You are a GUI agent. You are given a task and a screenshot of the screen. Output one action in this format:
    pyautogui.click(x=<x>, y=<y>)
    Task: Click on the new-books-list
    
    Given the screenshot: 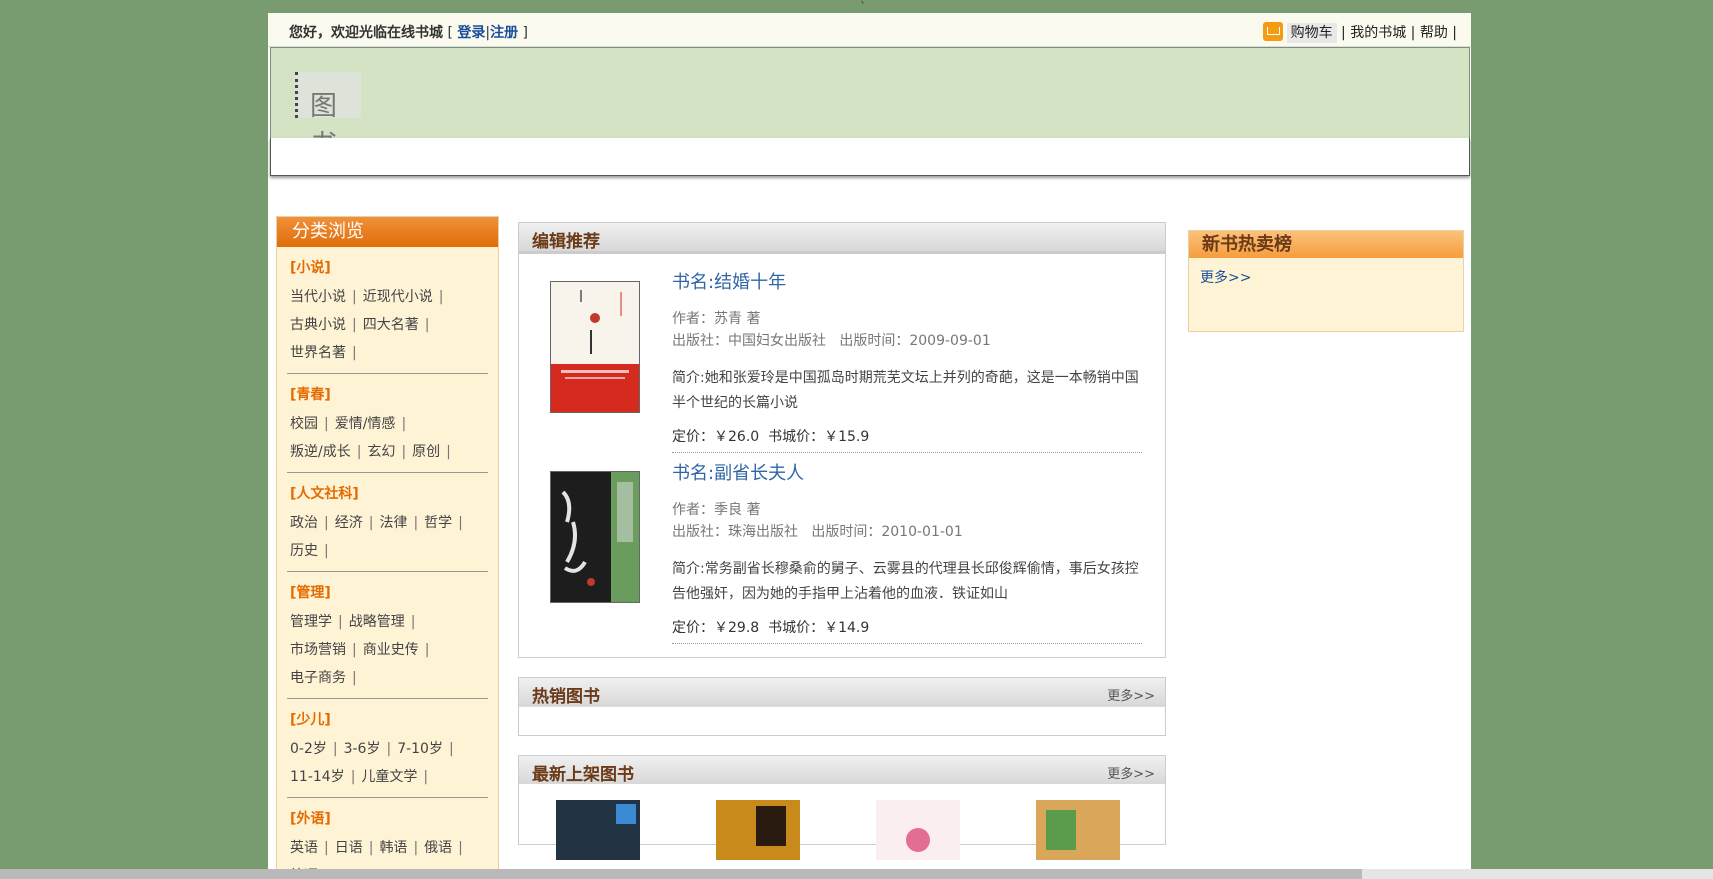 What is the action you would take?
    pyautogui.click(x=842, y=822)
    